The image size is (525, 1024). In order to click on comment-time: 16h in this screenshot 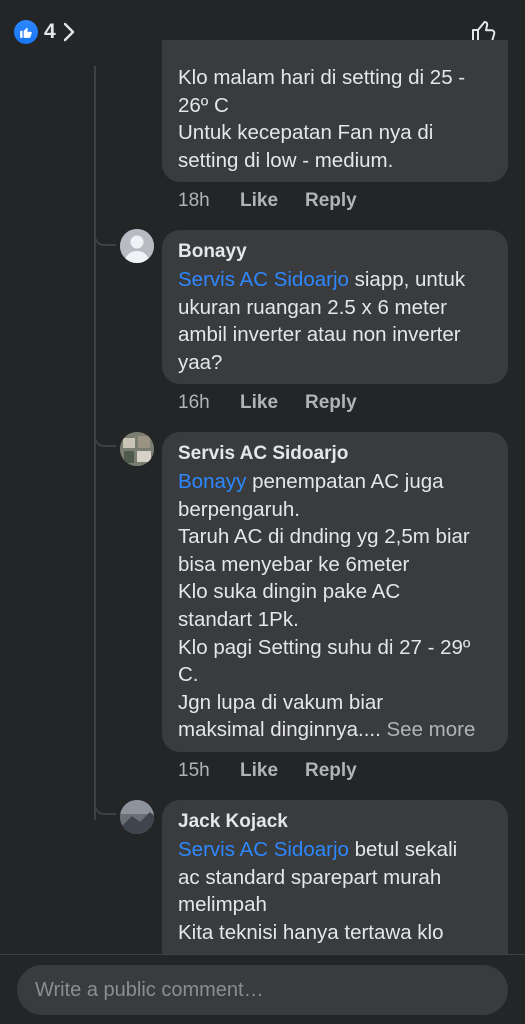, I will do `click(194, 402)`.